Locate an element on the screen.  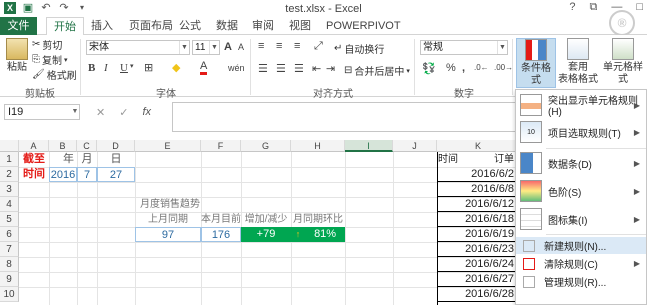
cell-d1: 日 is located at coordinates (116, 159).